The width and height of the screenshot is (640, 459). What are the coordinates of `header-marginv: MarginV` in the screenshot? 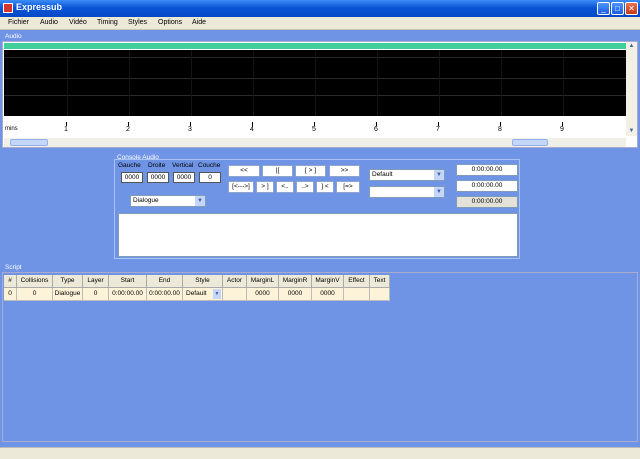 It's located at (328, 281).